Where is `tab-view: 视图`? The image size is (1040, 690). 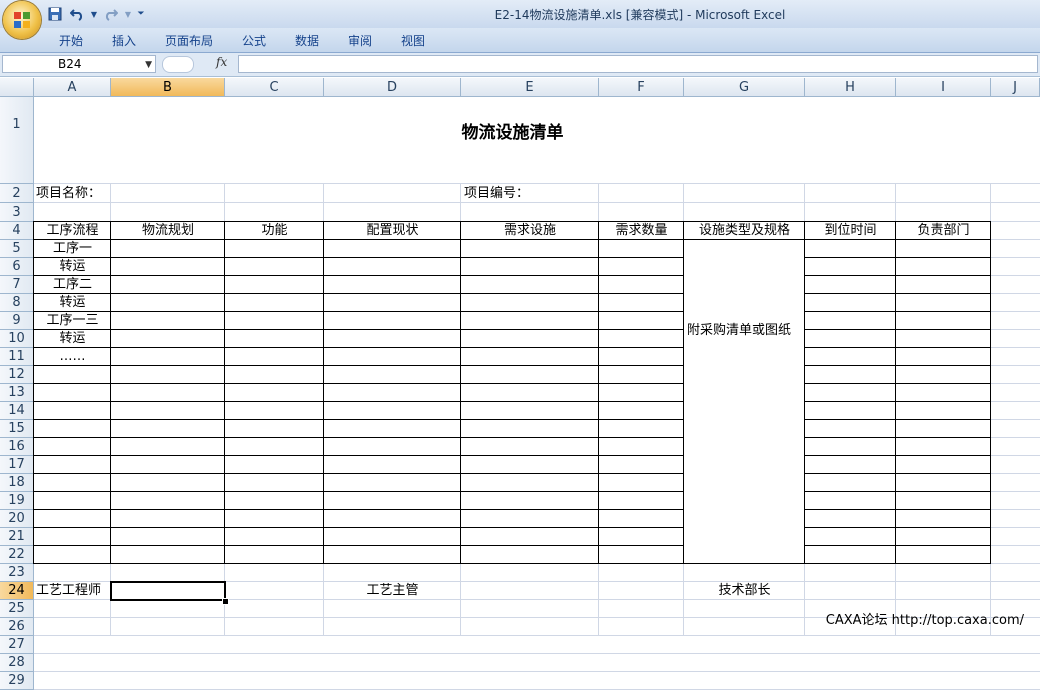 tab-view: 视图 is located at coordinates (413, 40).